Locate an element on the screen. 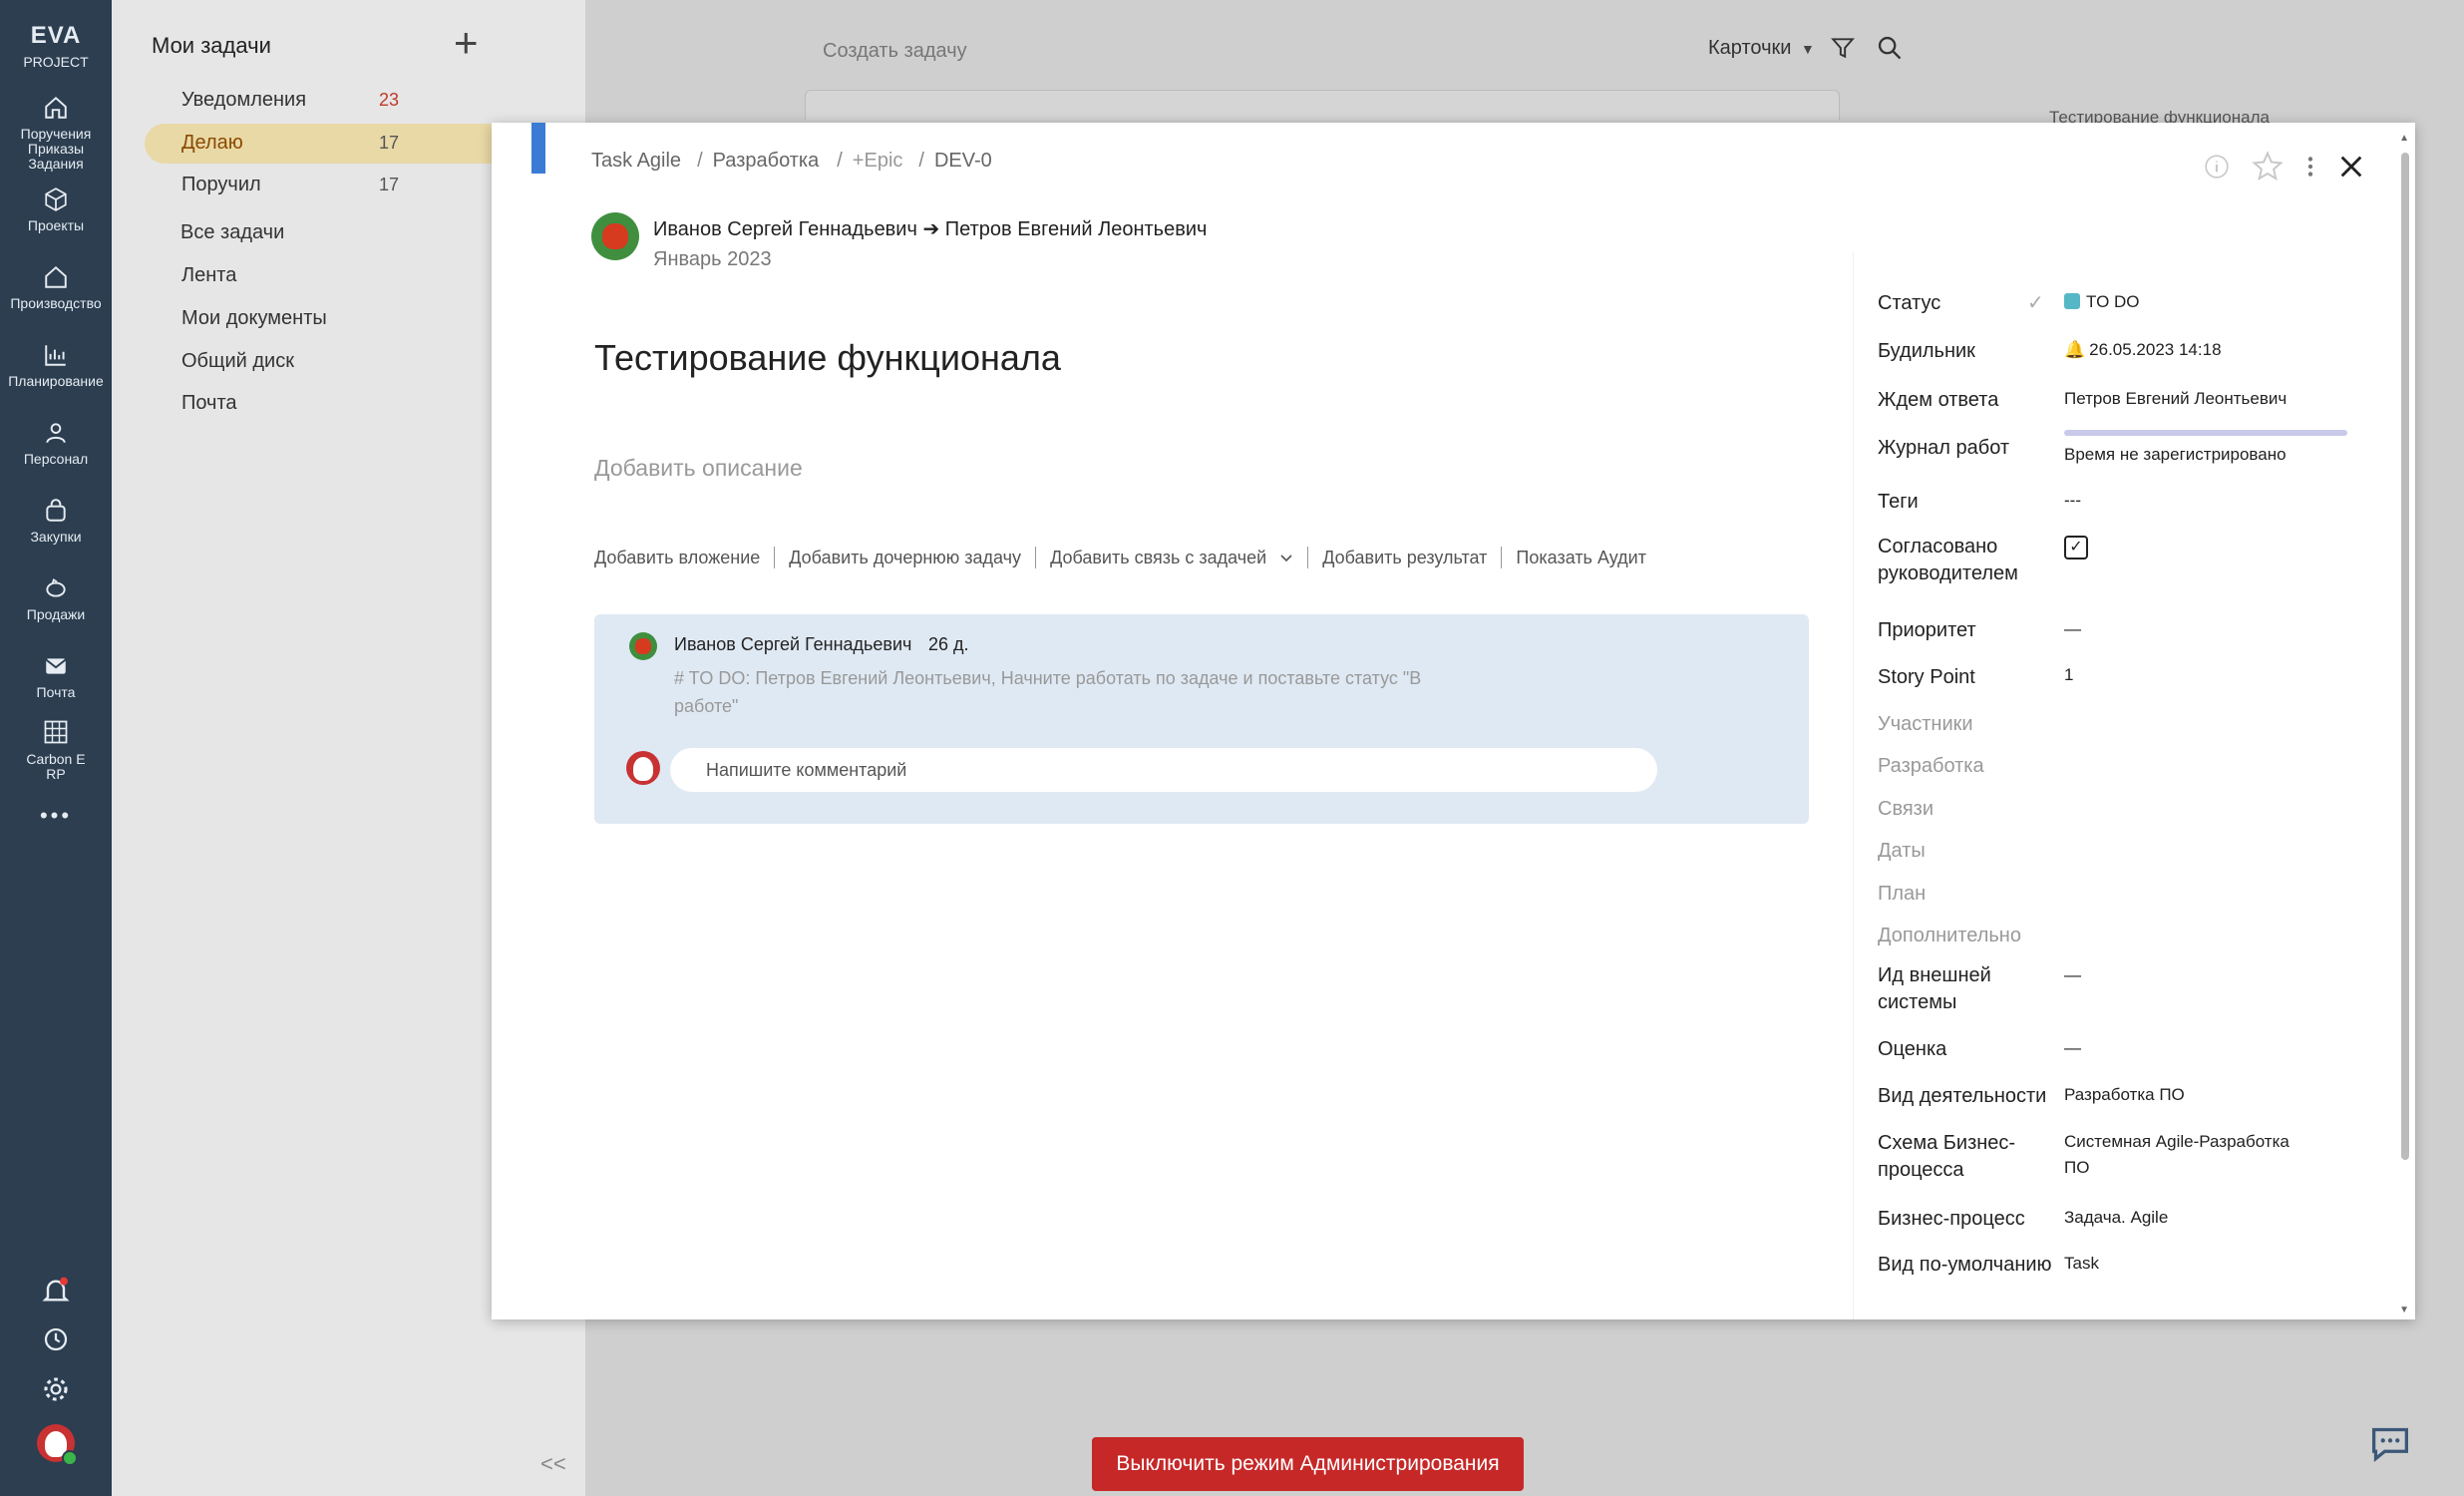 Image resolution: width=2464 pixels, height=1496 pixels. history-button is located at coordinates (56, 1341).